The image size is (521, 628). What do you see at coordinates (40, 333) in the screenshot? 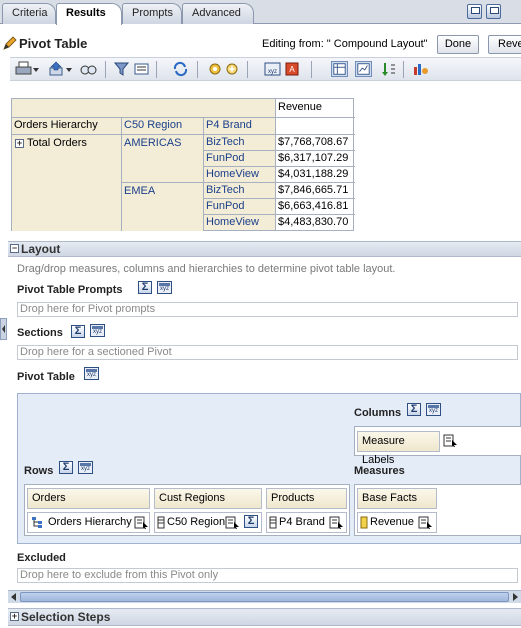
I see `sections-label: Sections` at bounding box center [40, 333].